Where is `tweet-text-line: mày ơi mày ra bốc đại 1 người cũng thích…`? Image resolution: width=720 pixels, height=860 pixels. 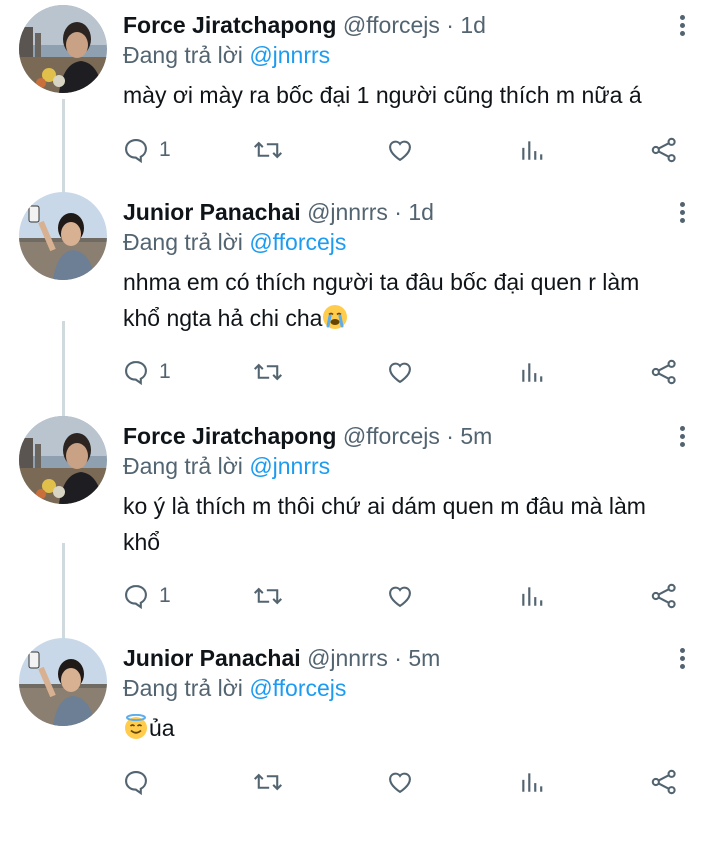 tweet-text-line: mày ơi mày ra bốc đại 1 người cũng thích… is located at coordinates (382, 95).